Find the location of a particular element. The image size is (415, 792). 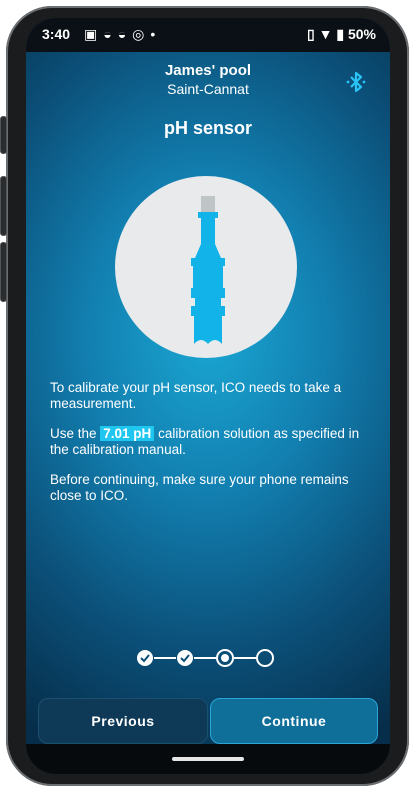

battery-icon: ▮ is located at coordinates (340, 34).